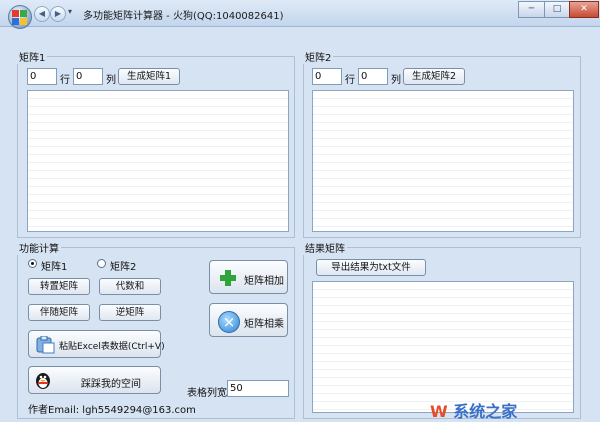  I want to click on matrix2-label: 矩阵2, so click(318, 56).